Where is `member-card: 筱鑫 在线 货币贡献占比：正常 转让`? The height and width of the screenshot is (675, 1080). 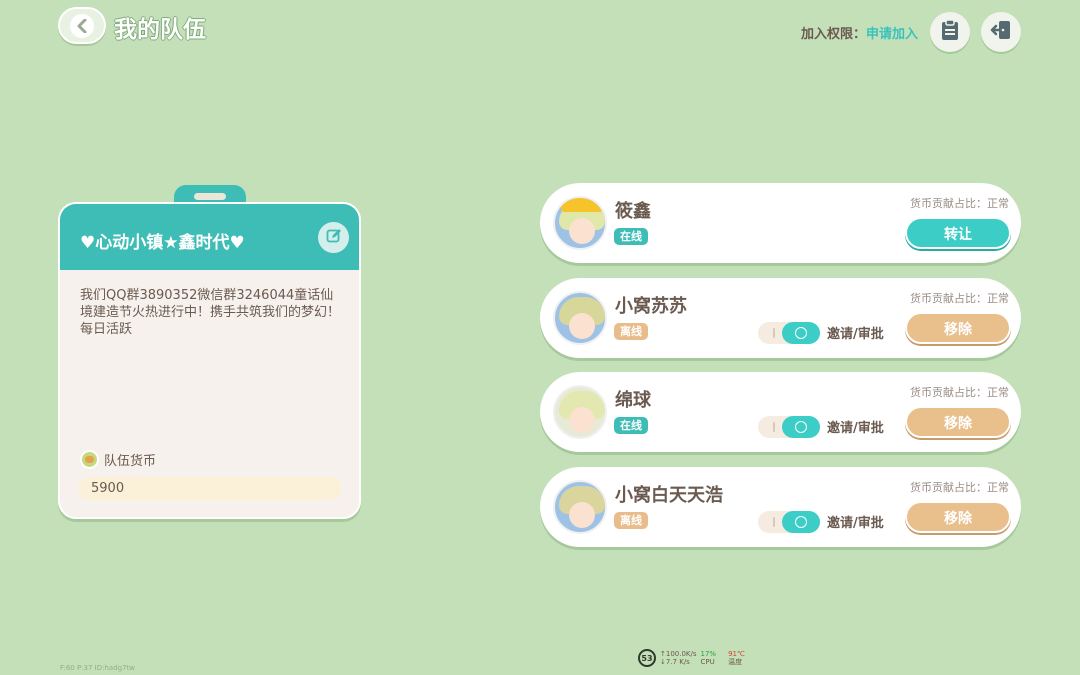
member-card: 筱鑫 在线 货币贡献占比：正常 转让 is located at coordinates (780, 223).